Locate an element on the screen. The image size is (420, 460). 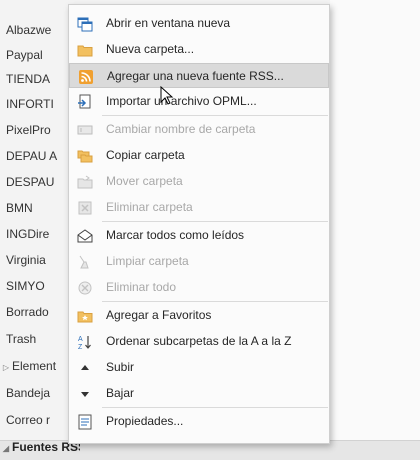
folder-label: Bandeja is located at coordinates (28, 393).